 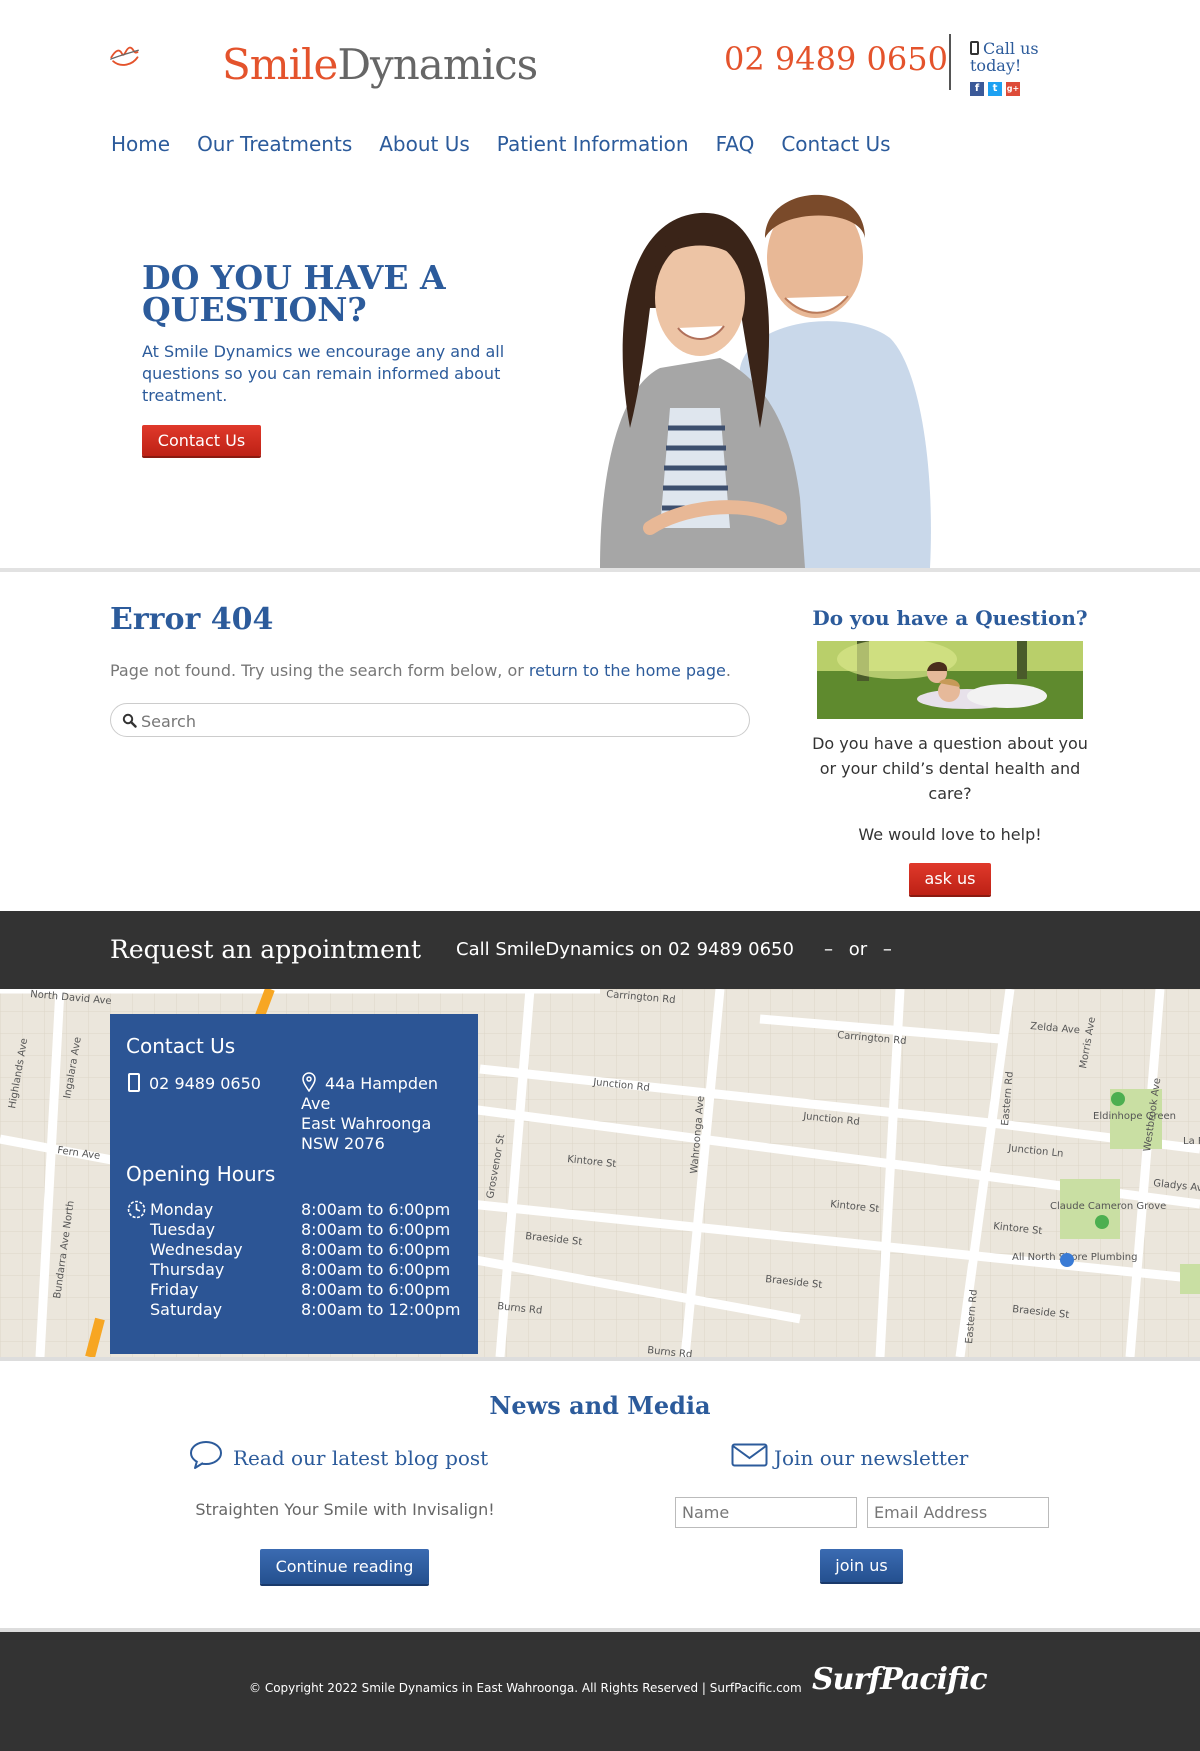 What do you see at coordinates (950, 618) in the screenshot?
I see `sidebar-title: Do you have a Question?` at bounding box center [950, 618].